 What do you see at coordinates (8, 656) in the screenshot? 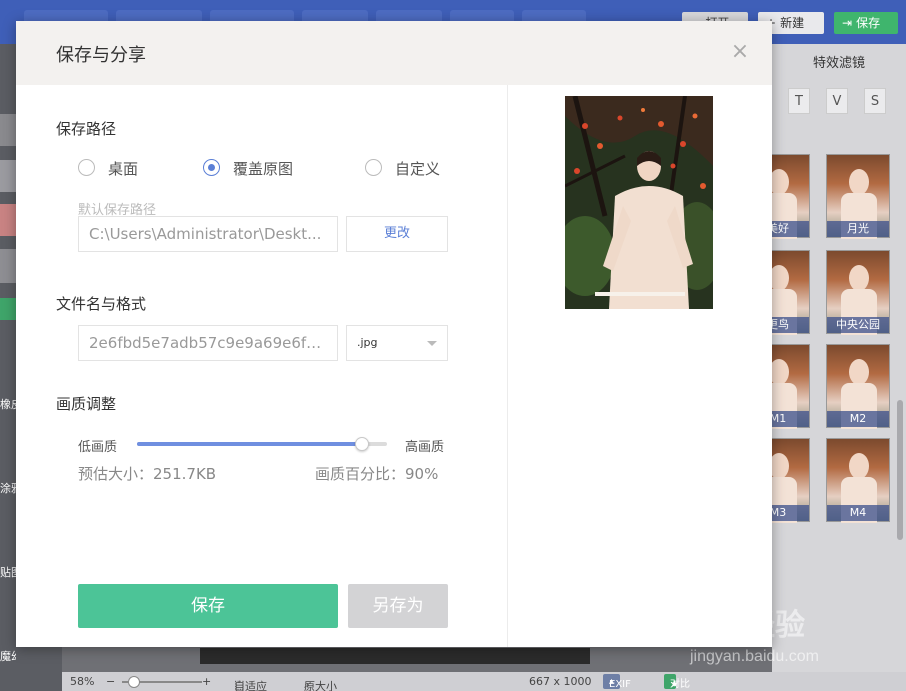
I see `tool-magic-pen: 魔幻笔` at bounding box center [8, 656].